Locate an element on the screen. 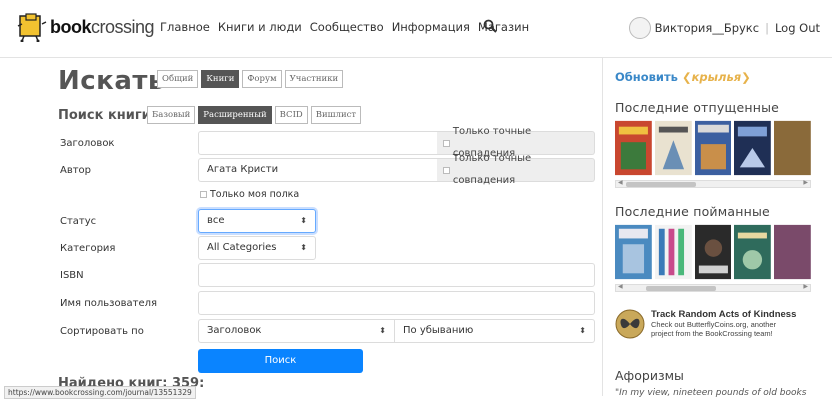  sort-order-select: По убыванию ⬍ is located at coordinates (494, 331).